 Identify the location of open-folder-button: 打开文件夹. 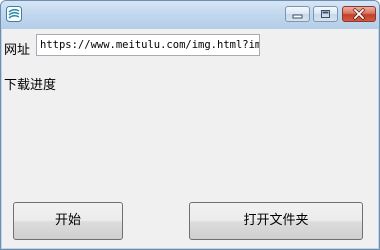
(276, 221).